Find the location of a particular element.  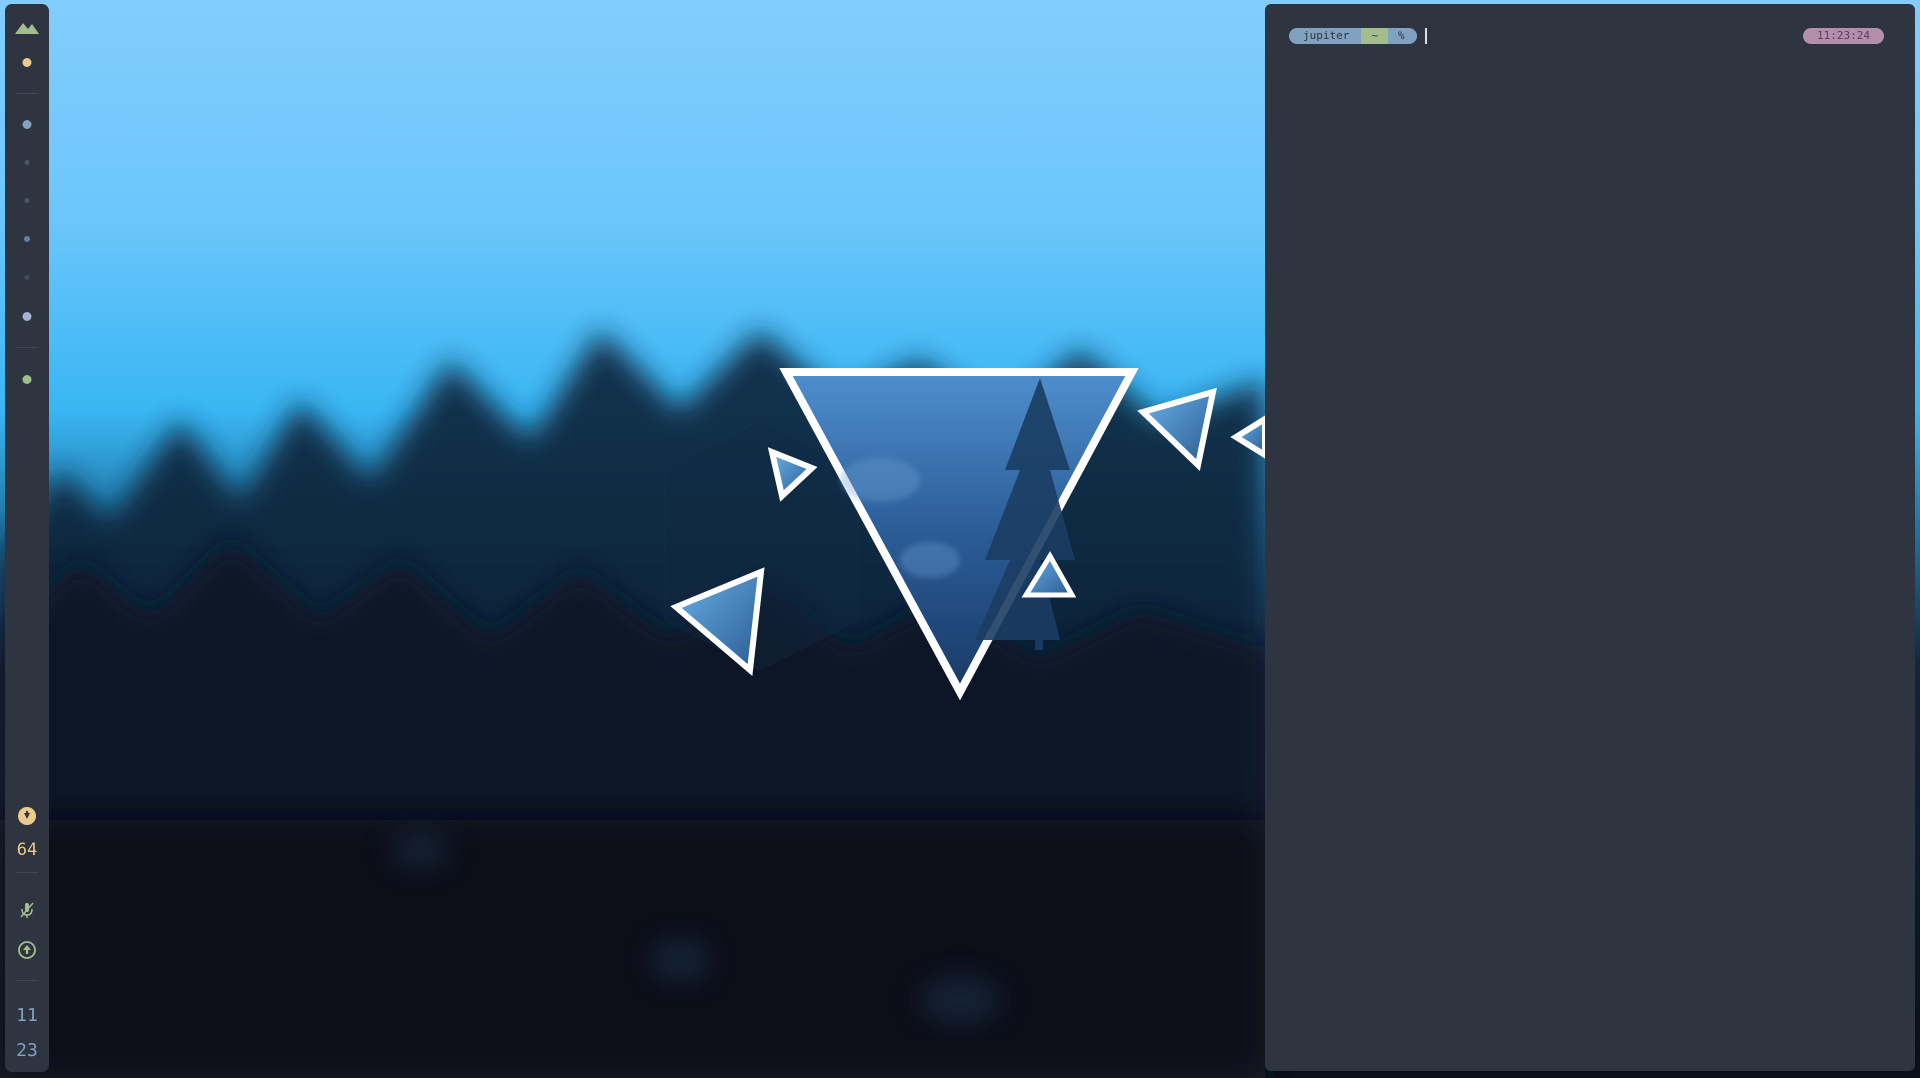

mountain-icon is located at coordinates (27, 26).